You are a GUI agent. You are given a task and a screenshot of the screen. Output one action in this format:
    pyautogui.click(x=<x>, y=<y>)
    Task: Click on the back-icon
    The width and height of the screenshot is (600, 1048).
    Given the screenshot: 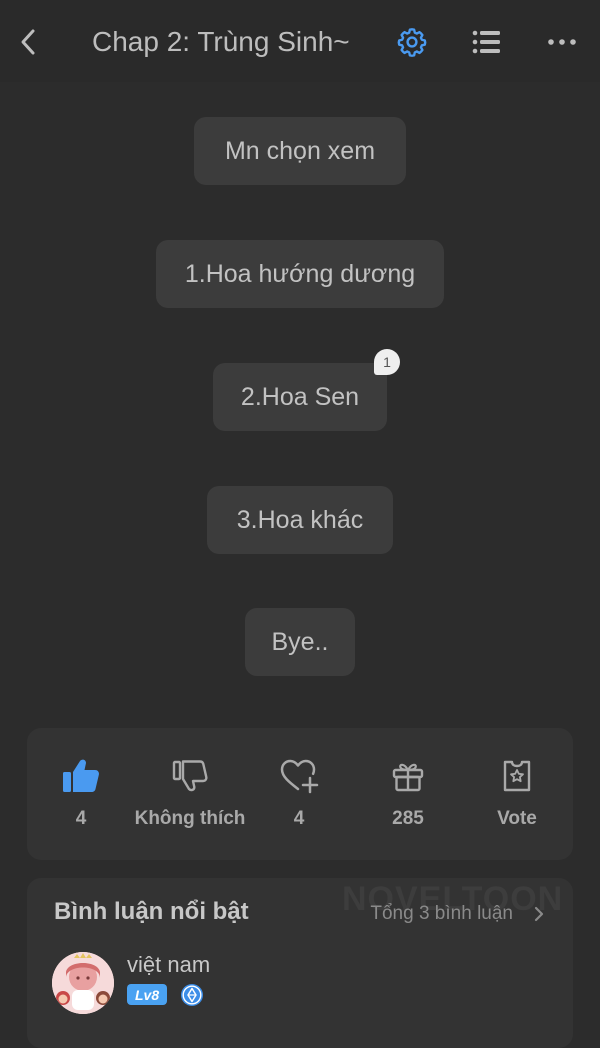 What is the action you would take?
    pyautogui.click(x=28, y=42)
    